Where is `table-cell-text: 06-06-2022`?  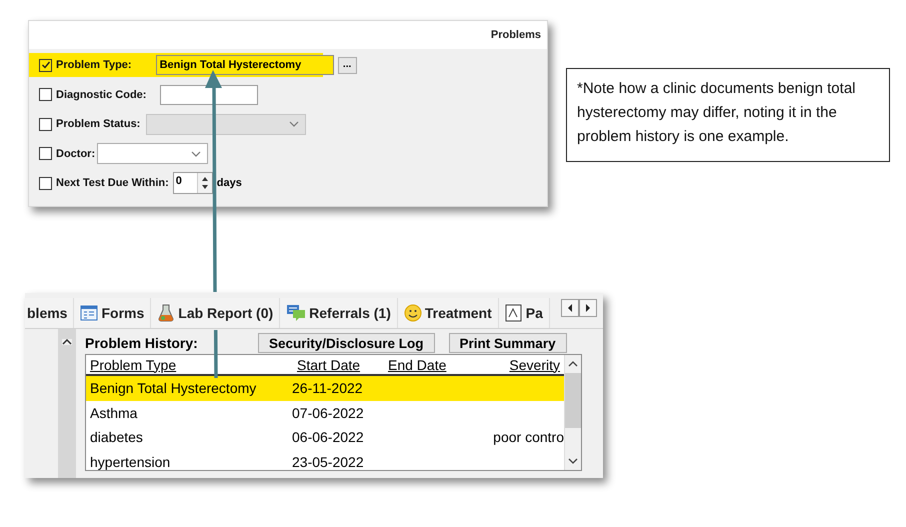 table-cell-text: 06-06-2022 is located at coordinates (328, 437).